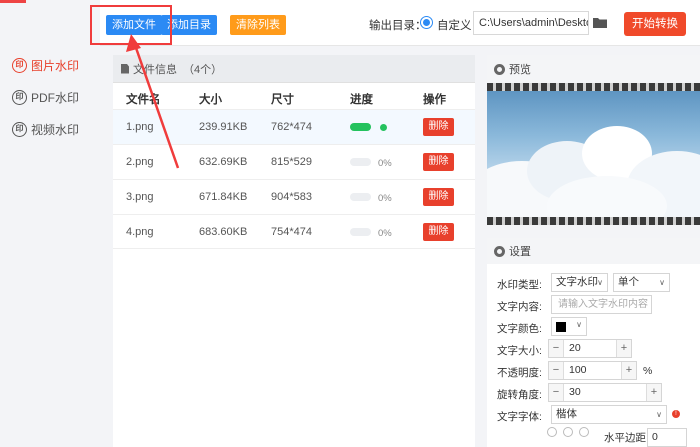 The height and width of the screenshot is (447, 700). I want to click on output-path-input: C:\Users\admin\Deskto, so click(531, 23).